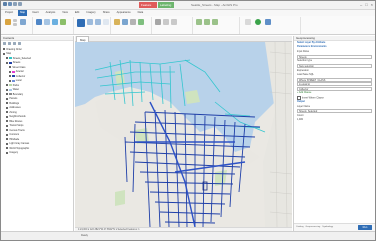 The image size is (376, 241). What do you see at coordinates (81, 23) in the screenshot?
I see `select-icon` at bounding box center [81, 23].